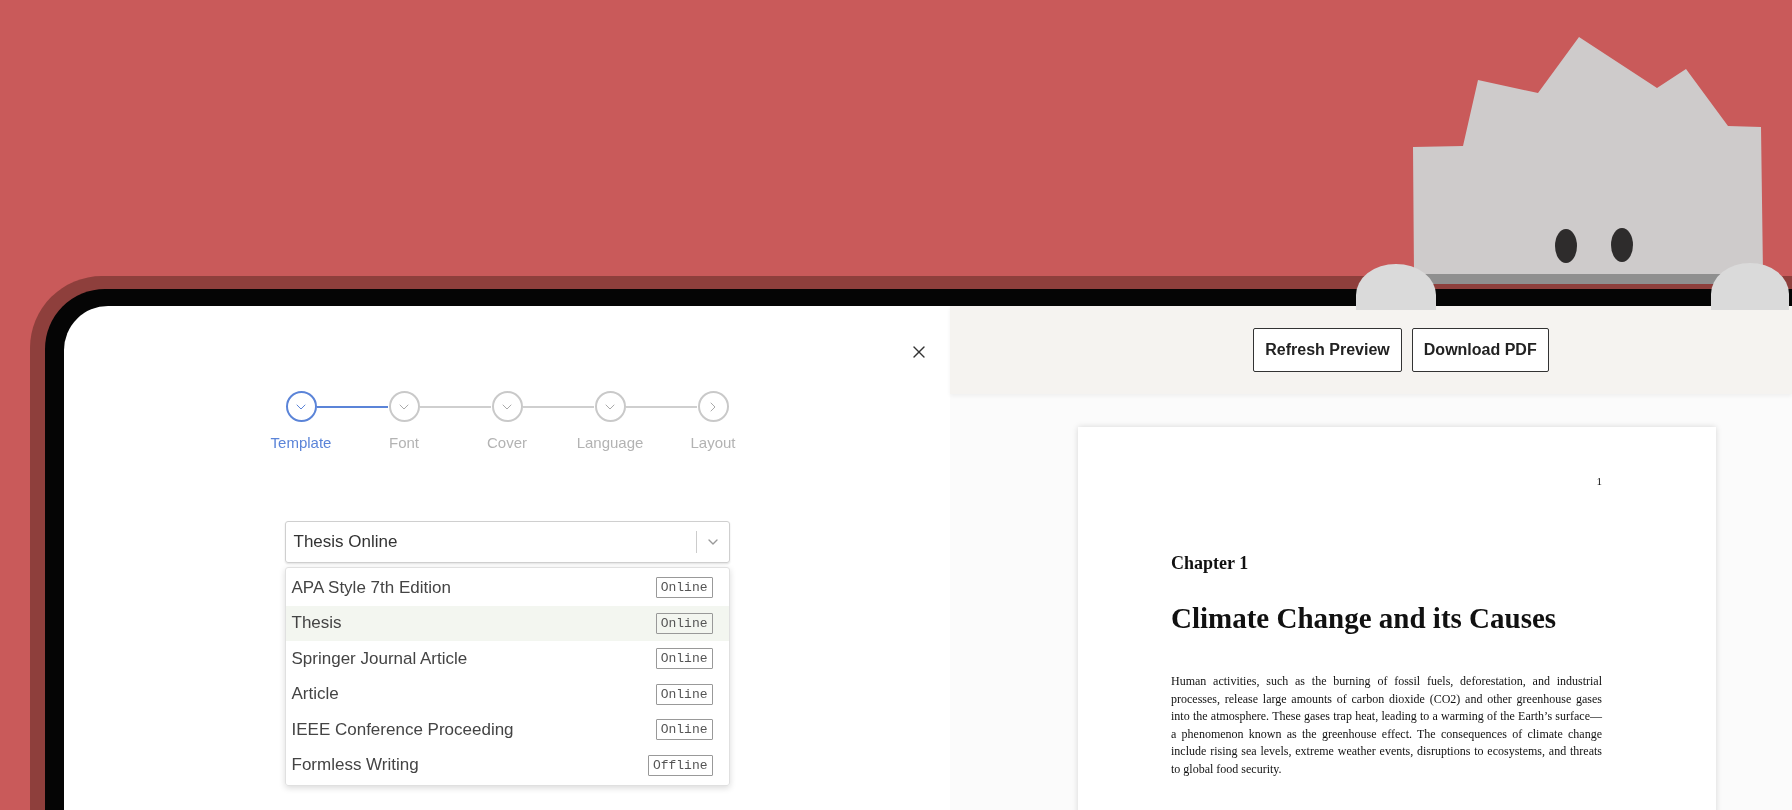 This screenshot has height=810, width=1792. I want to click on template-option: IEEE Conference Proceeding Online, so click(507, 730).